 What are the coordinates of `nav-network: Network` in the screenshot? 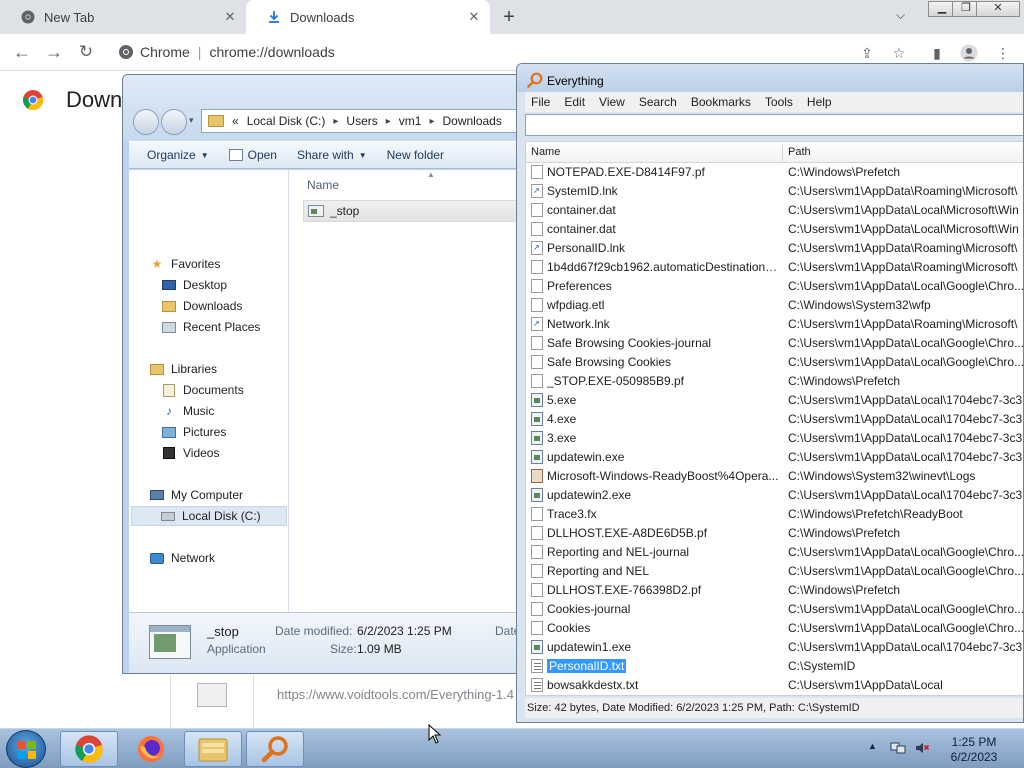 It's located at (182, 558).